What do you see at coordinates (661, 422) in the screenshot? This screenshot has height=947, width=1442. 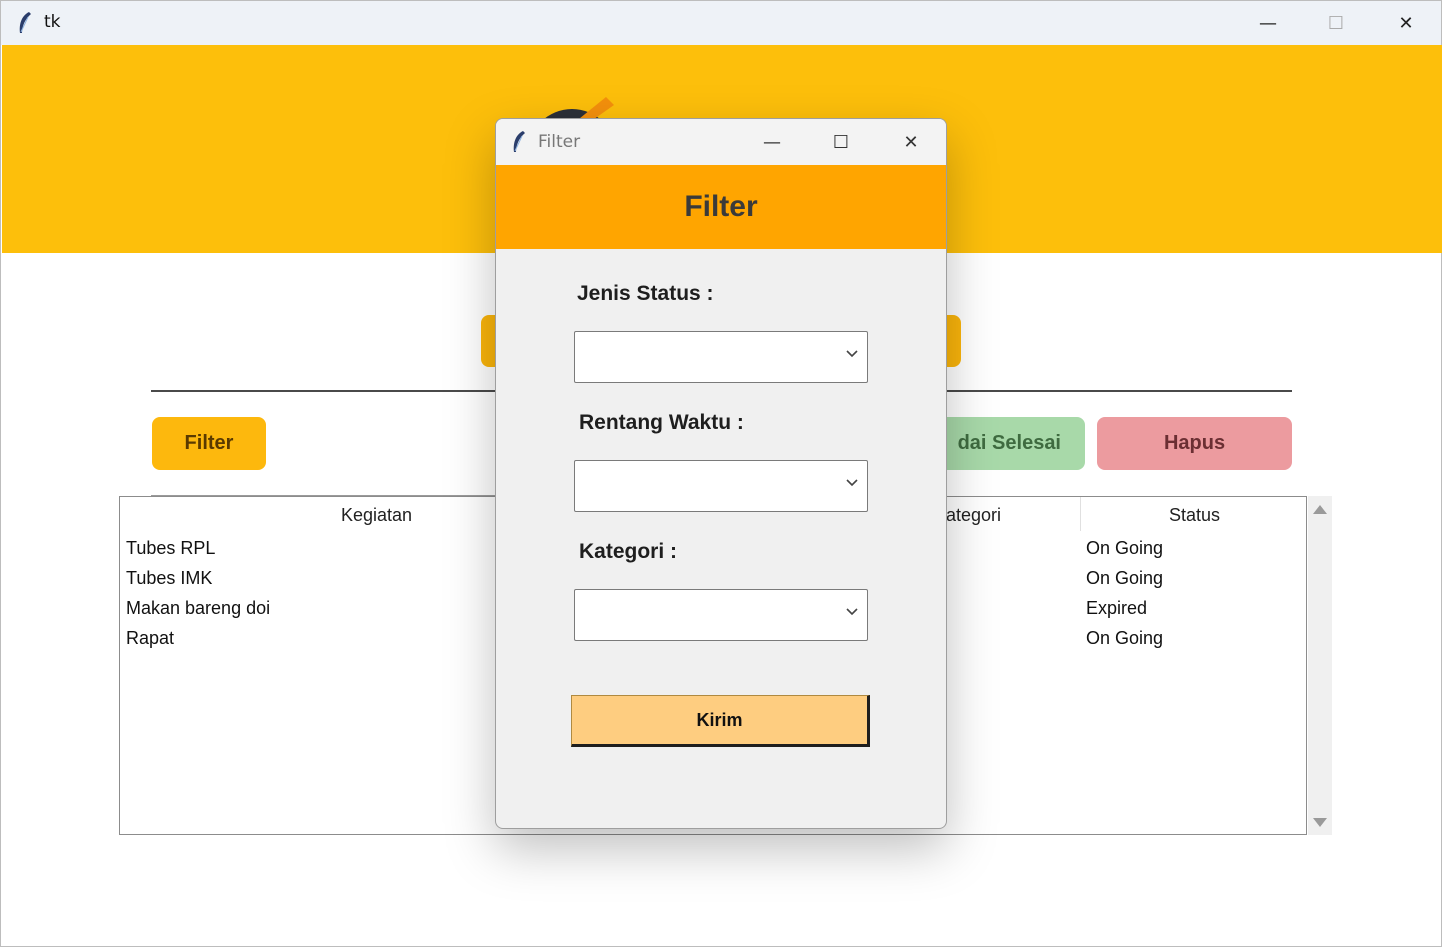 I see `rentang-waktu-label: Rentang Waktu :` at bounding box center [661, 422].